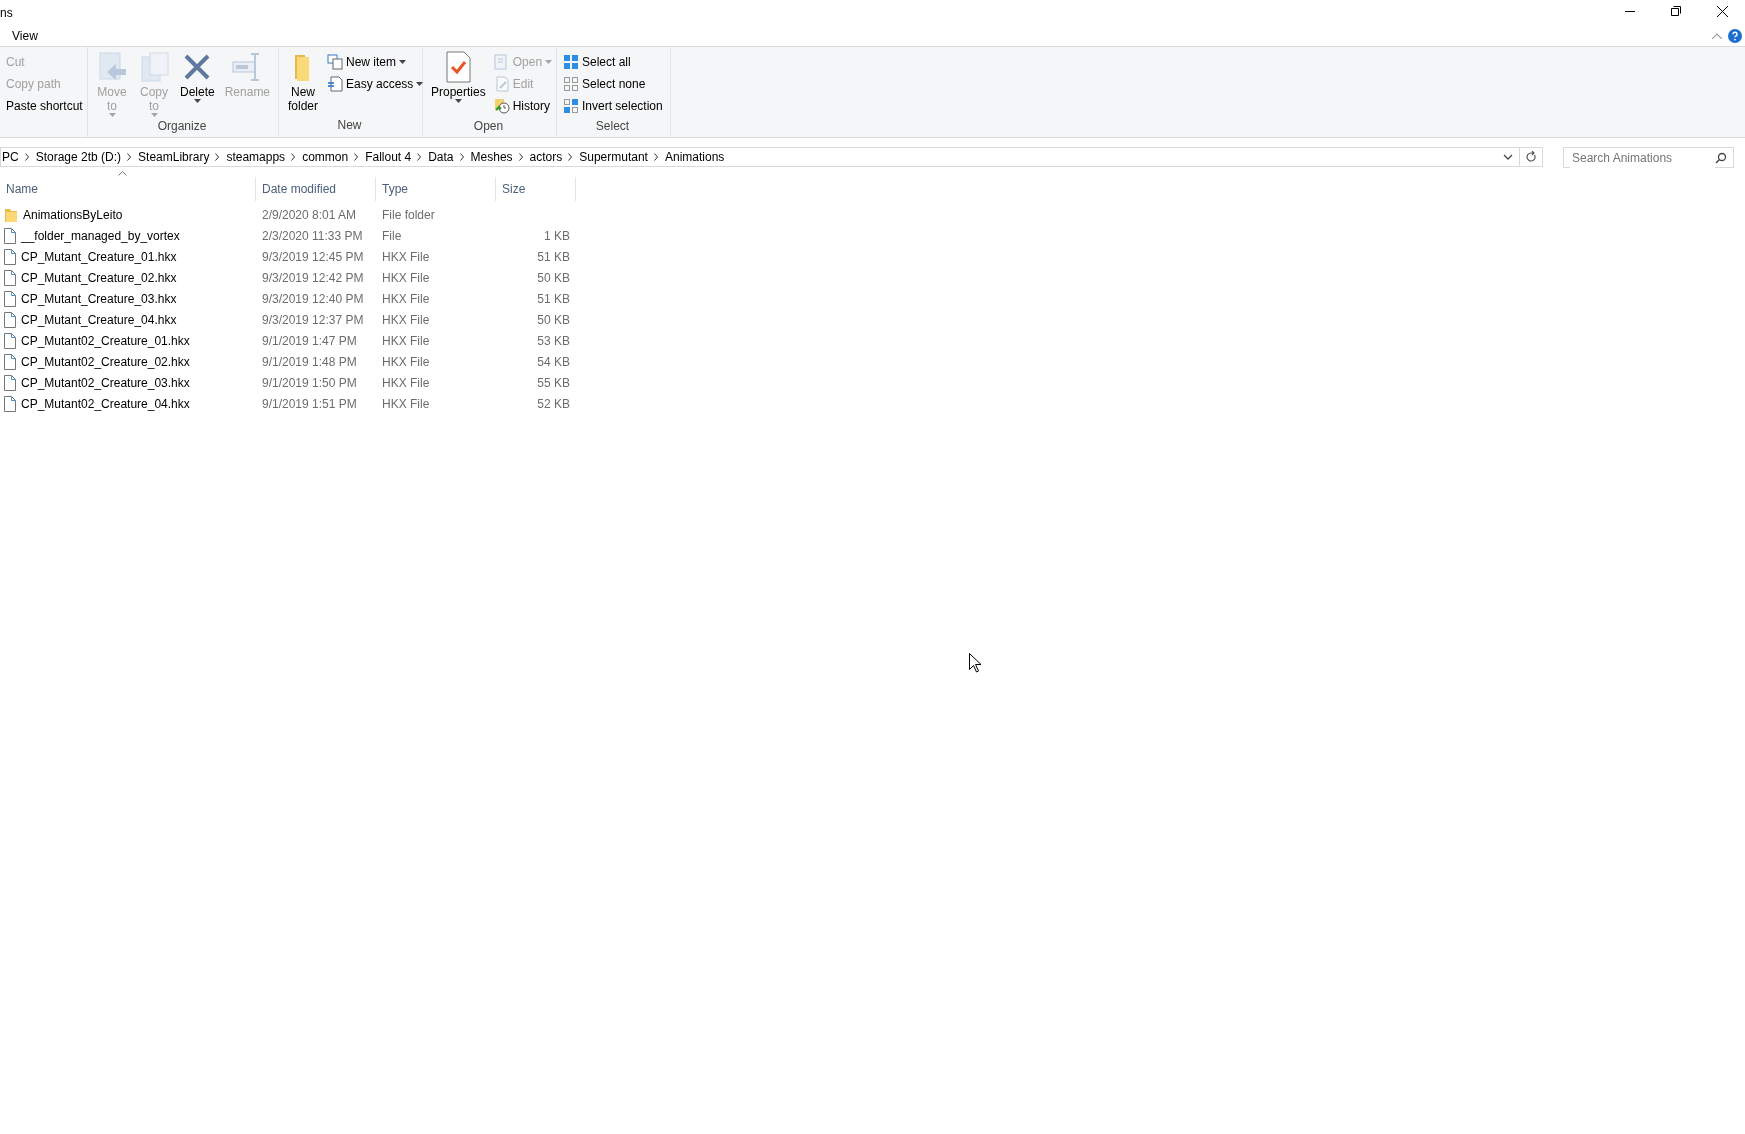 Image resolution: width=1745 pixels, height=1134 pixels. Describe the element at coordinates (613, 84) in the screenshot. I see `ribbon-button: Select none` at that location.